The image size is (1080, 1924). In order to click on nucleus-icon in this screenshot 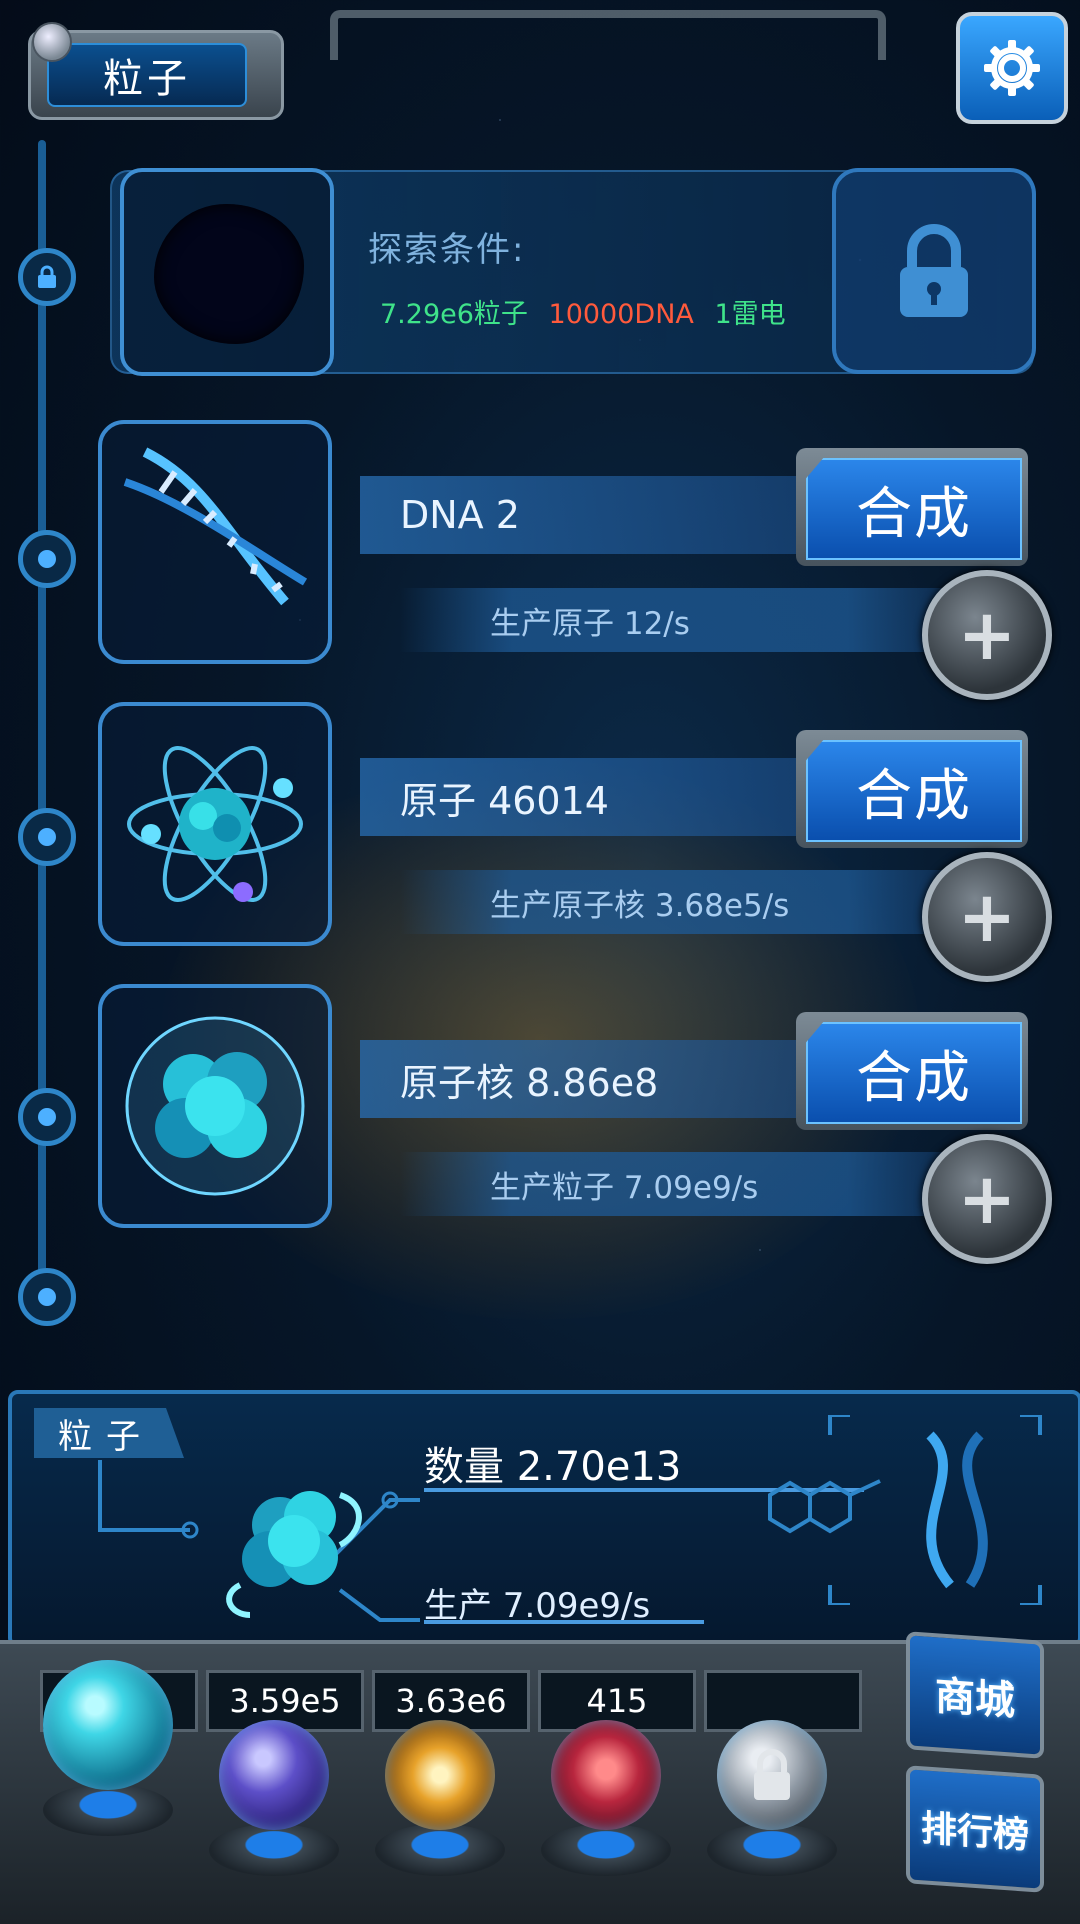, I will do `click(215, 1106)`.